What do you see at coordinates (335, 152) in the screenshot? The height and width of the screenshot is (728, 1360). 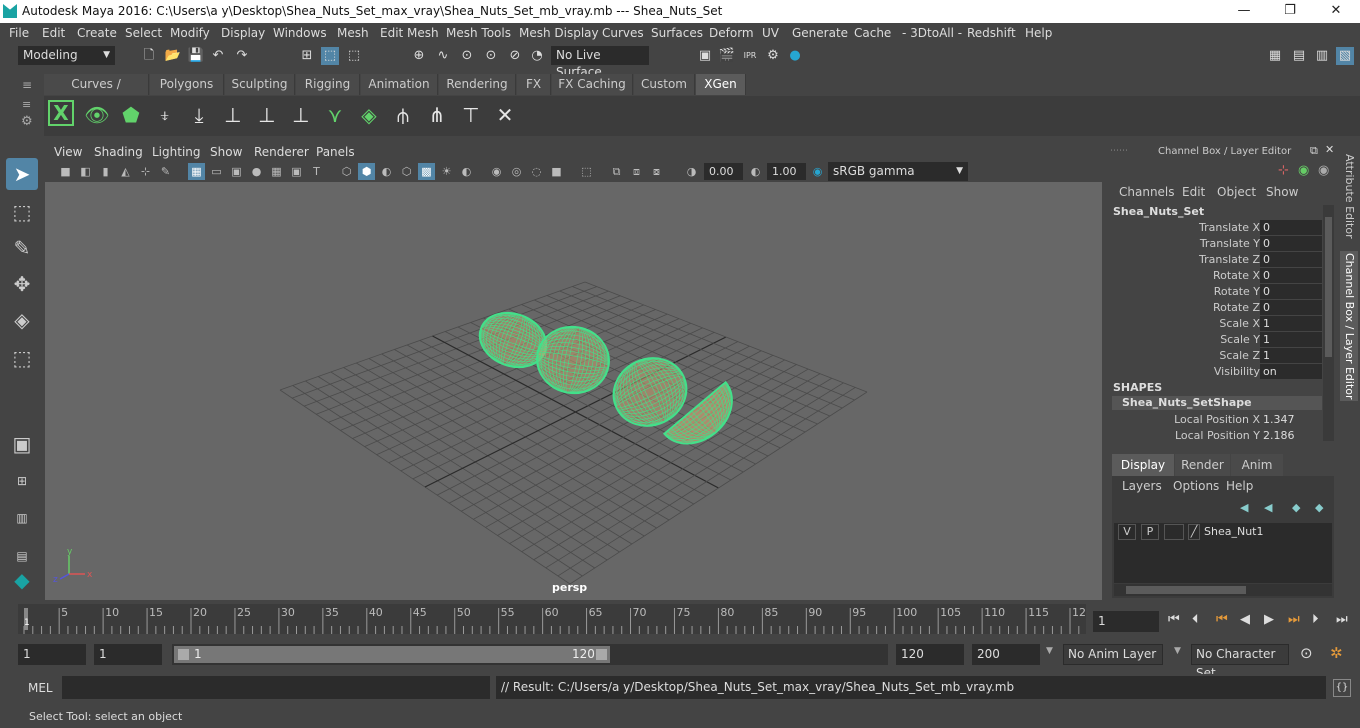 I see `viewport-menu-panels: Panels` at bounding box center [335, 152].